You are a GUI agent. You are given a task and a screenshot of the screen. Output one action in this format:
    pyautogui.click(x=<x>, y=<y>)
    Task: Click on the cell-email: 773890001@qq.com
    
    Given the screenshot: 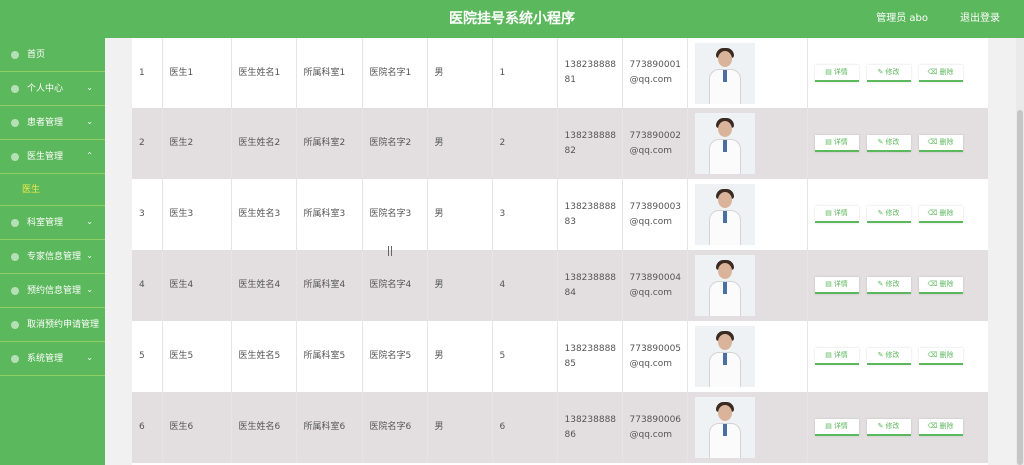 What is the action you would take?
    pyautogui.click(x=655, y=73)
    